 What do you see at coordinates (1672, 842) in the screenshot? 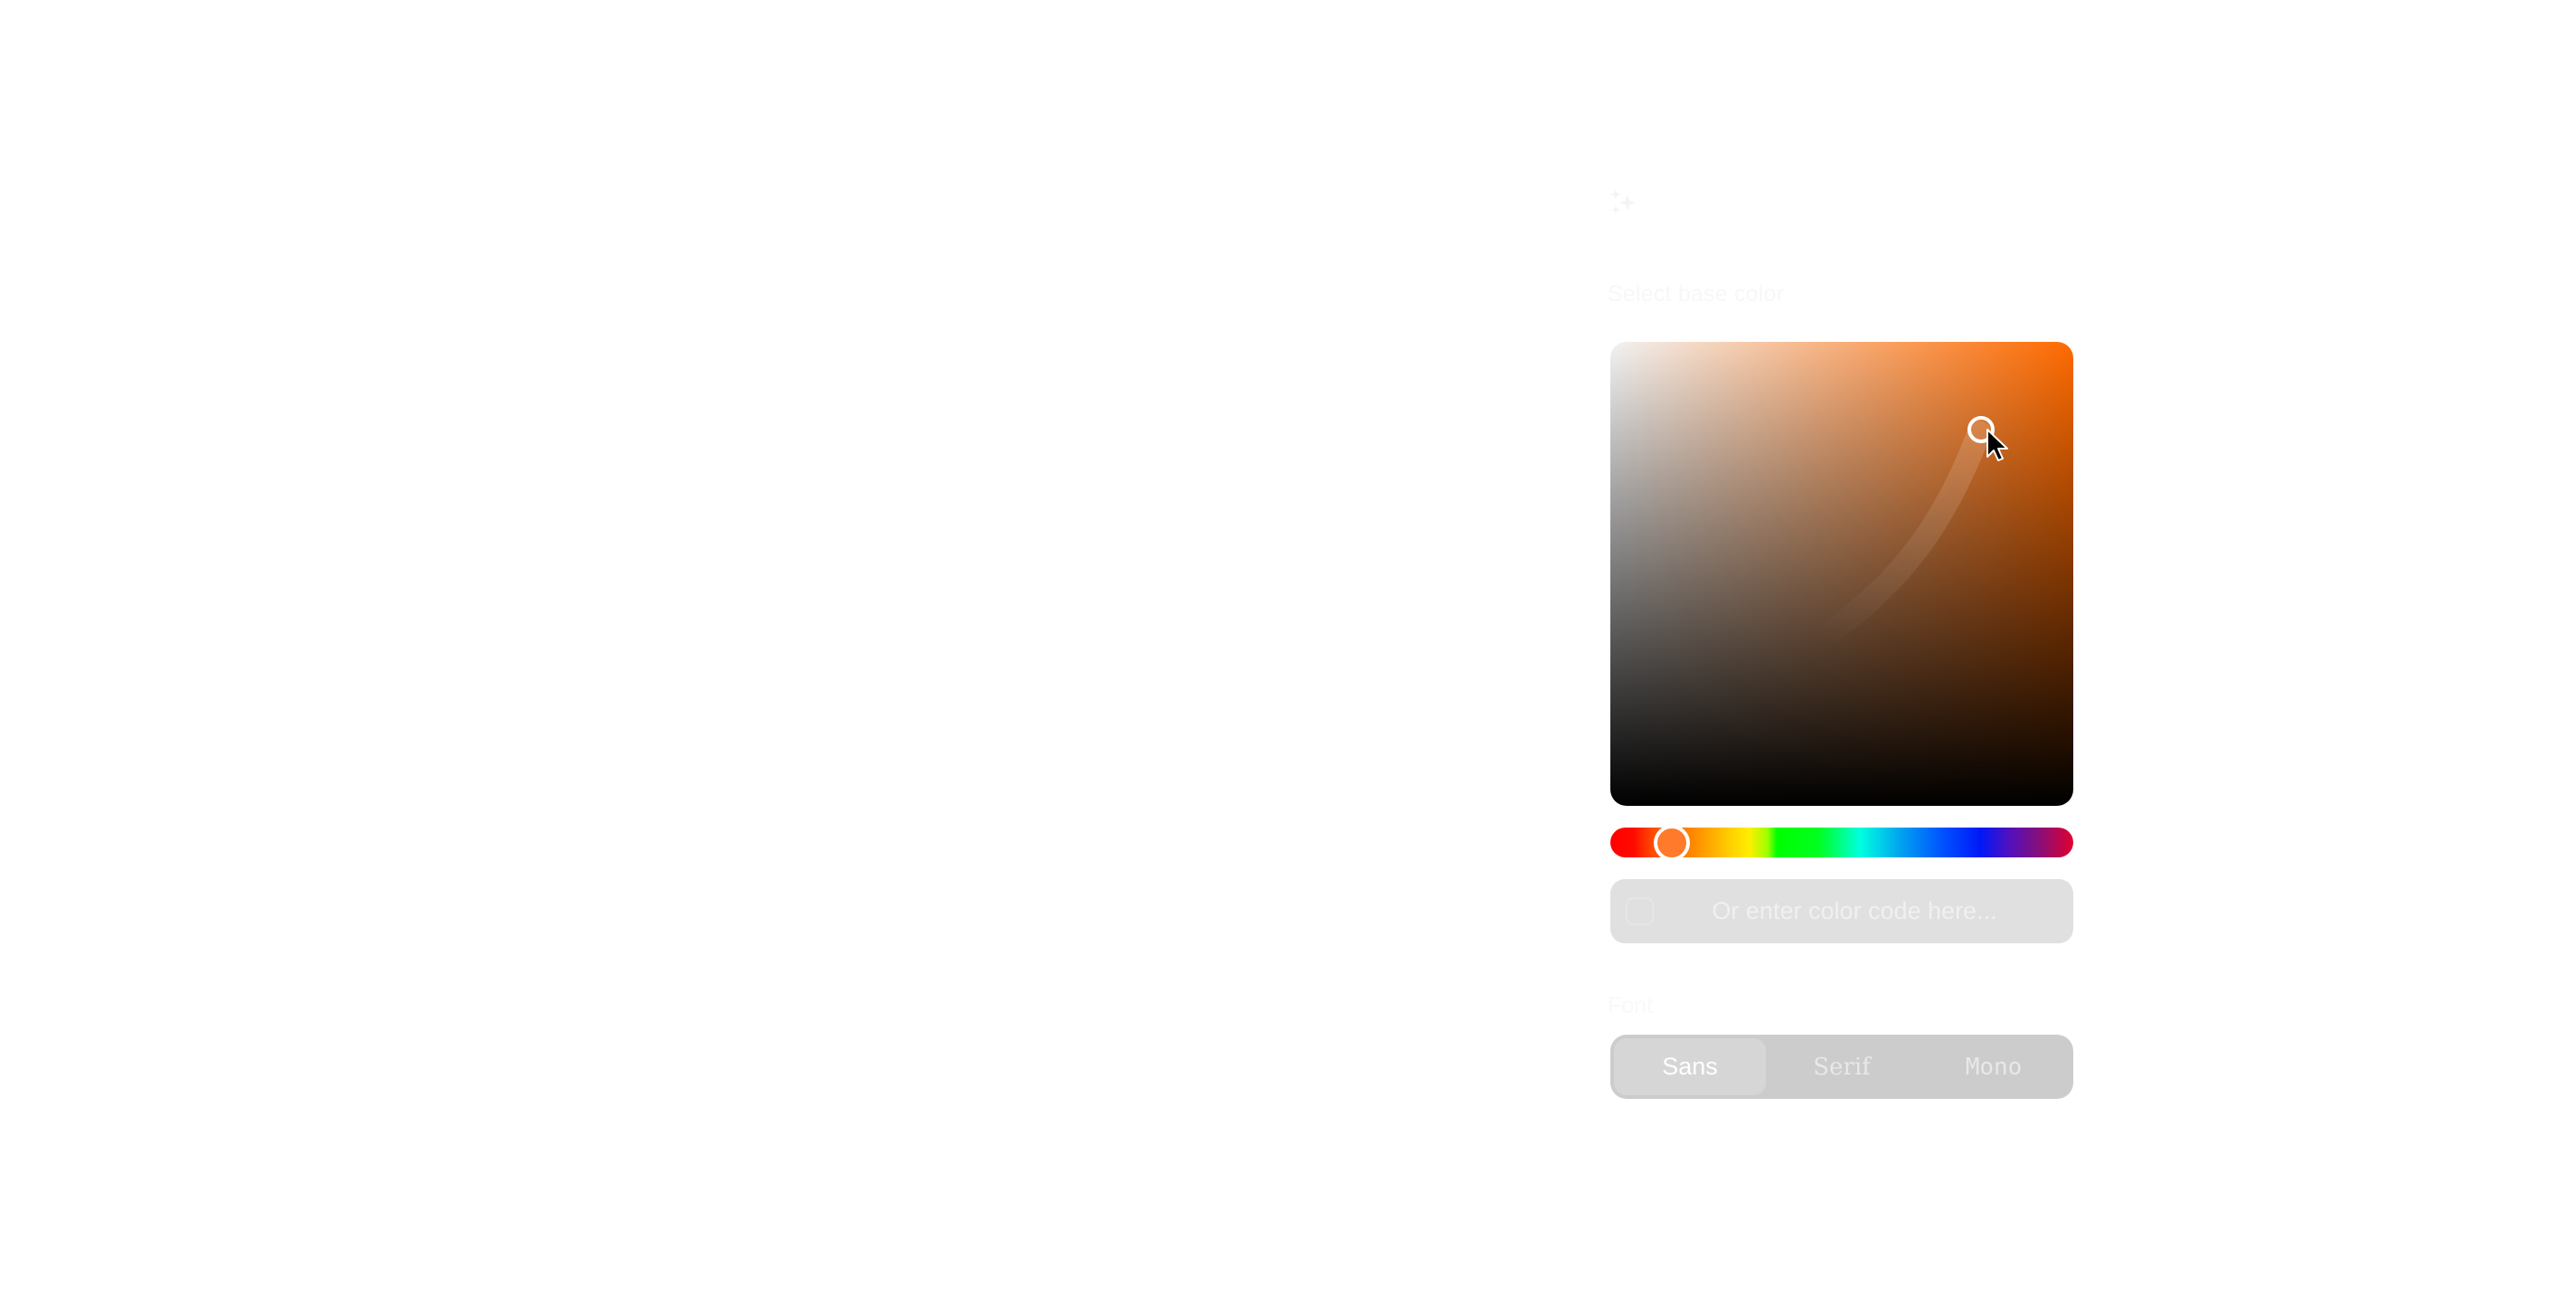
I see `hue-slider-thumb` at bounding box center [1672, 842].